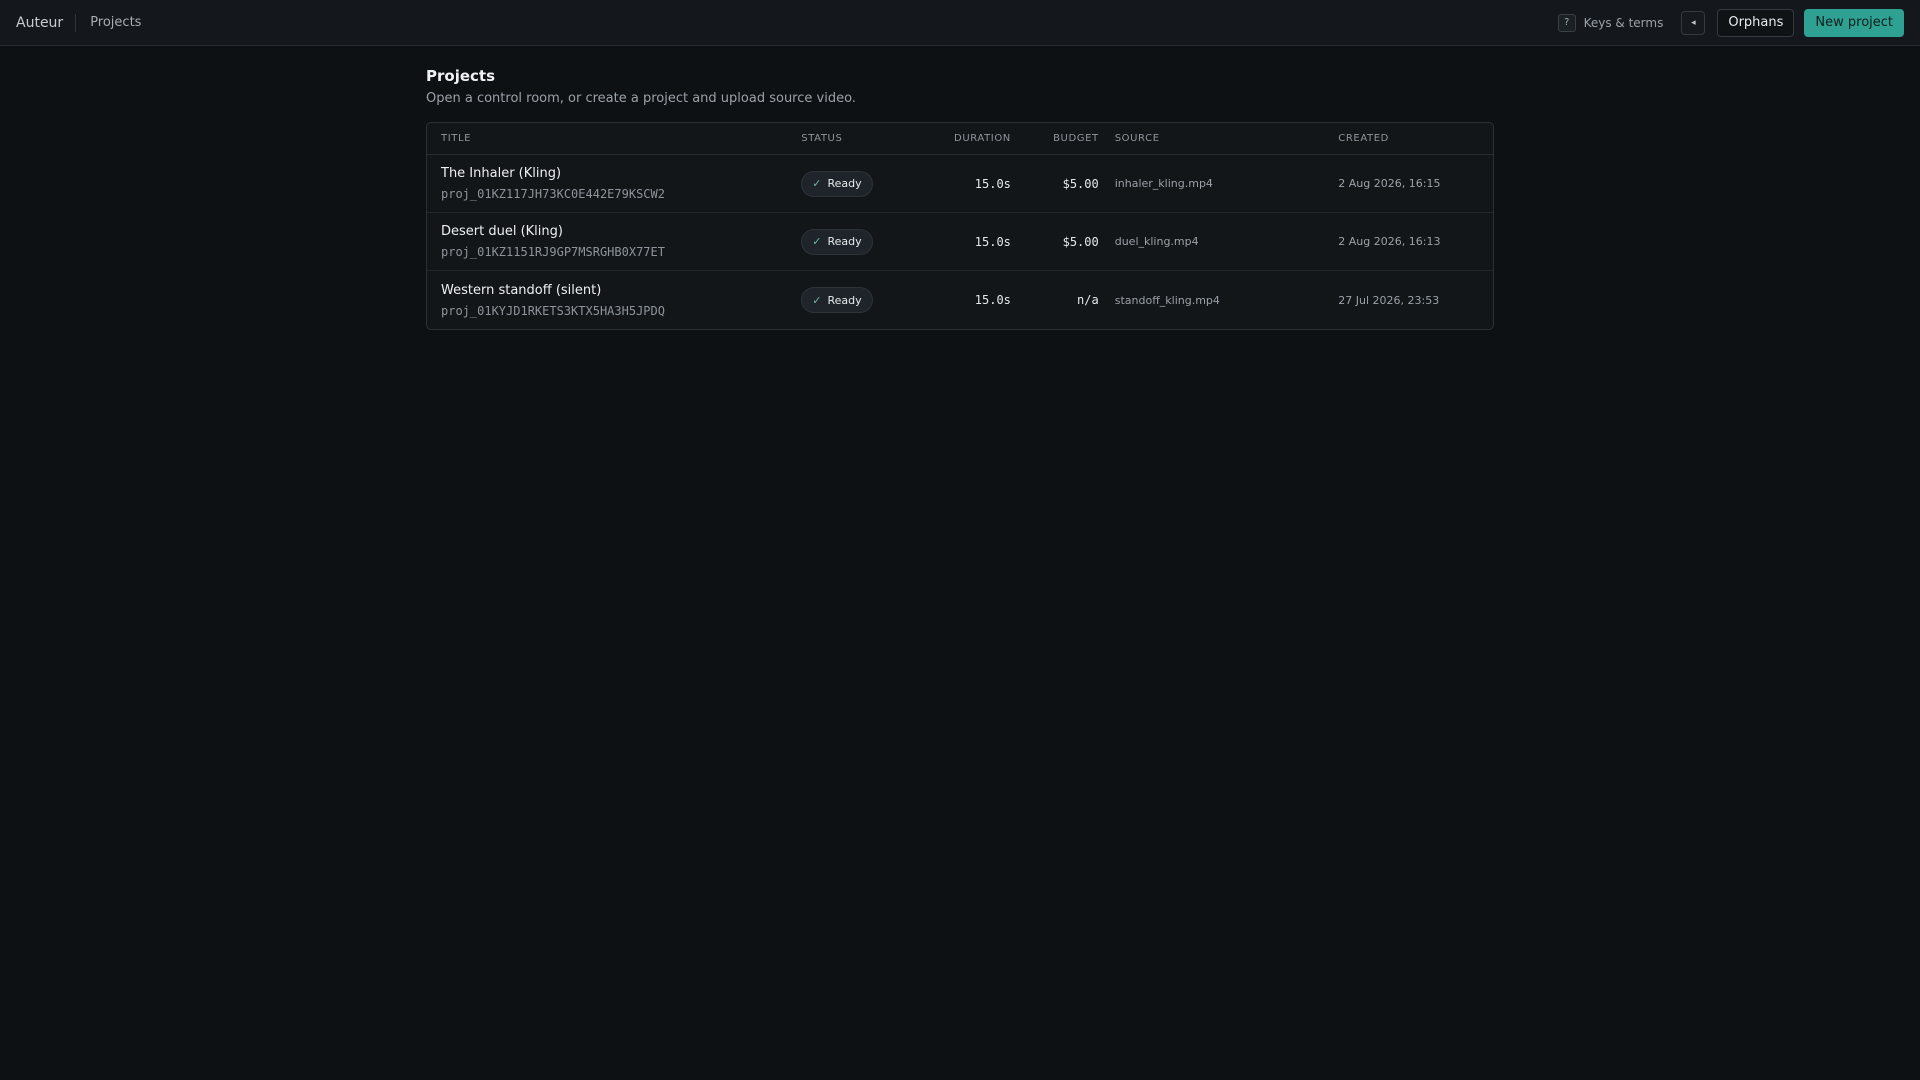  I want to click on page-title: Projects, so click(461, 76).